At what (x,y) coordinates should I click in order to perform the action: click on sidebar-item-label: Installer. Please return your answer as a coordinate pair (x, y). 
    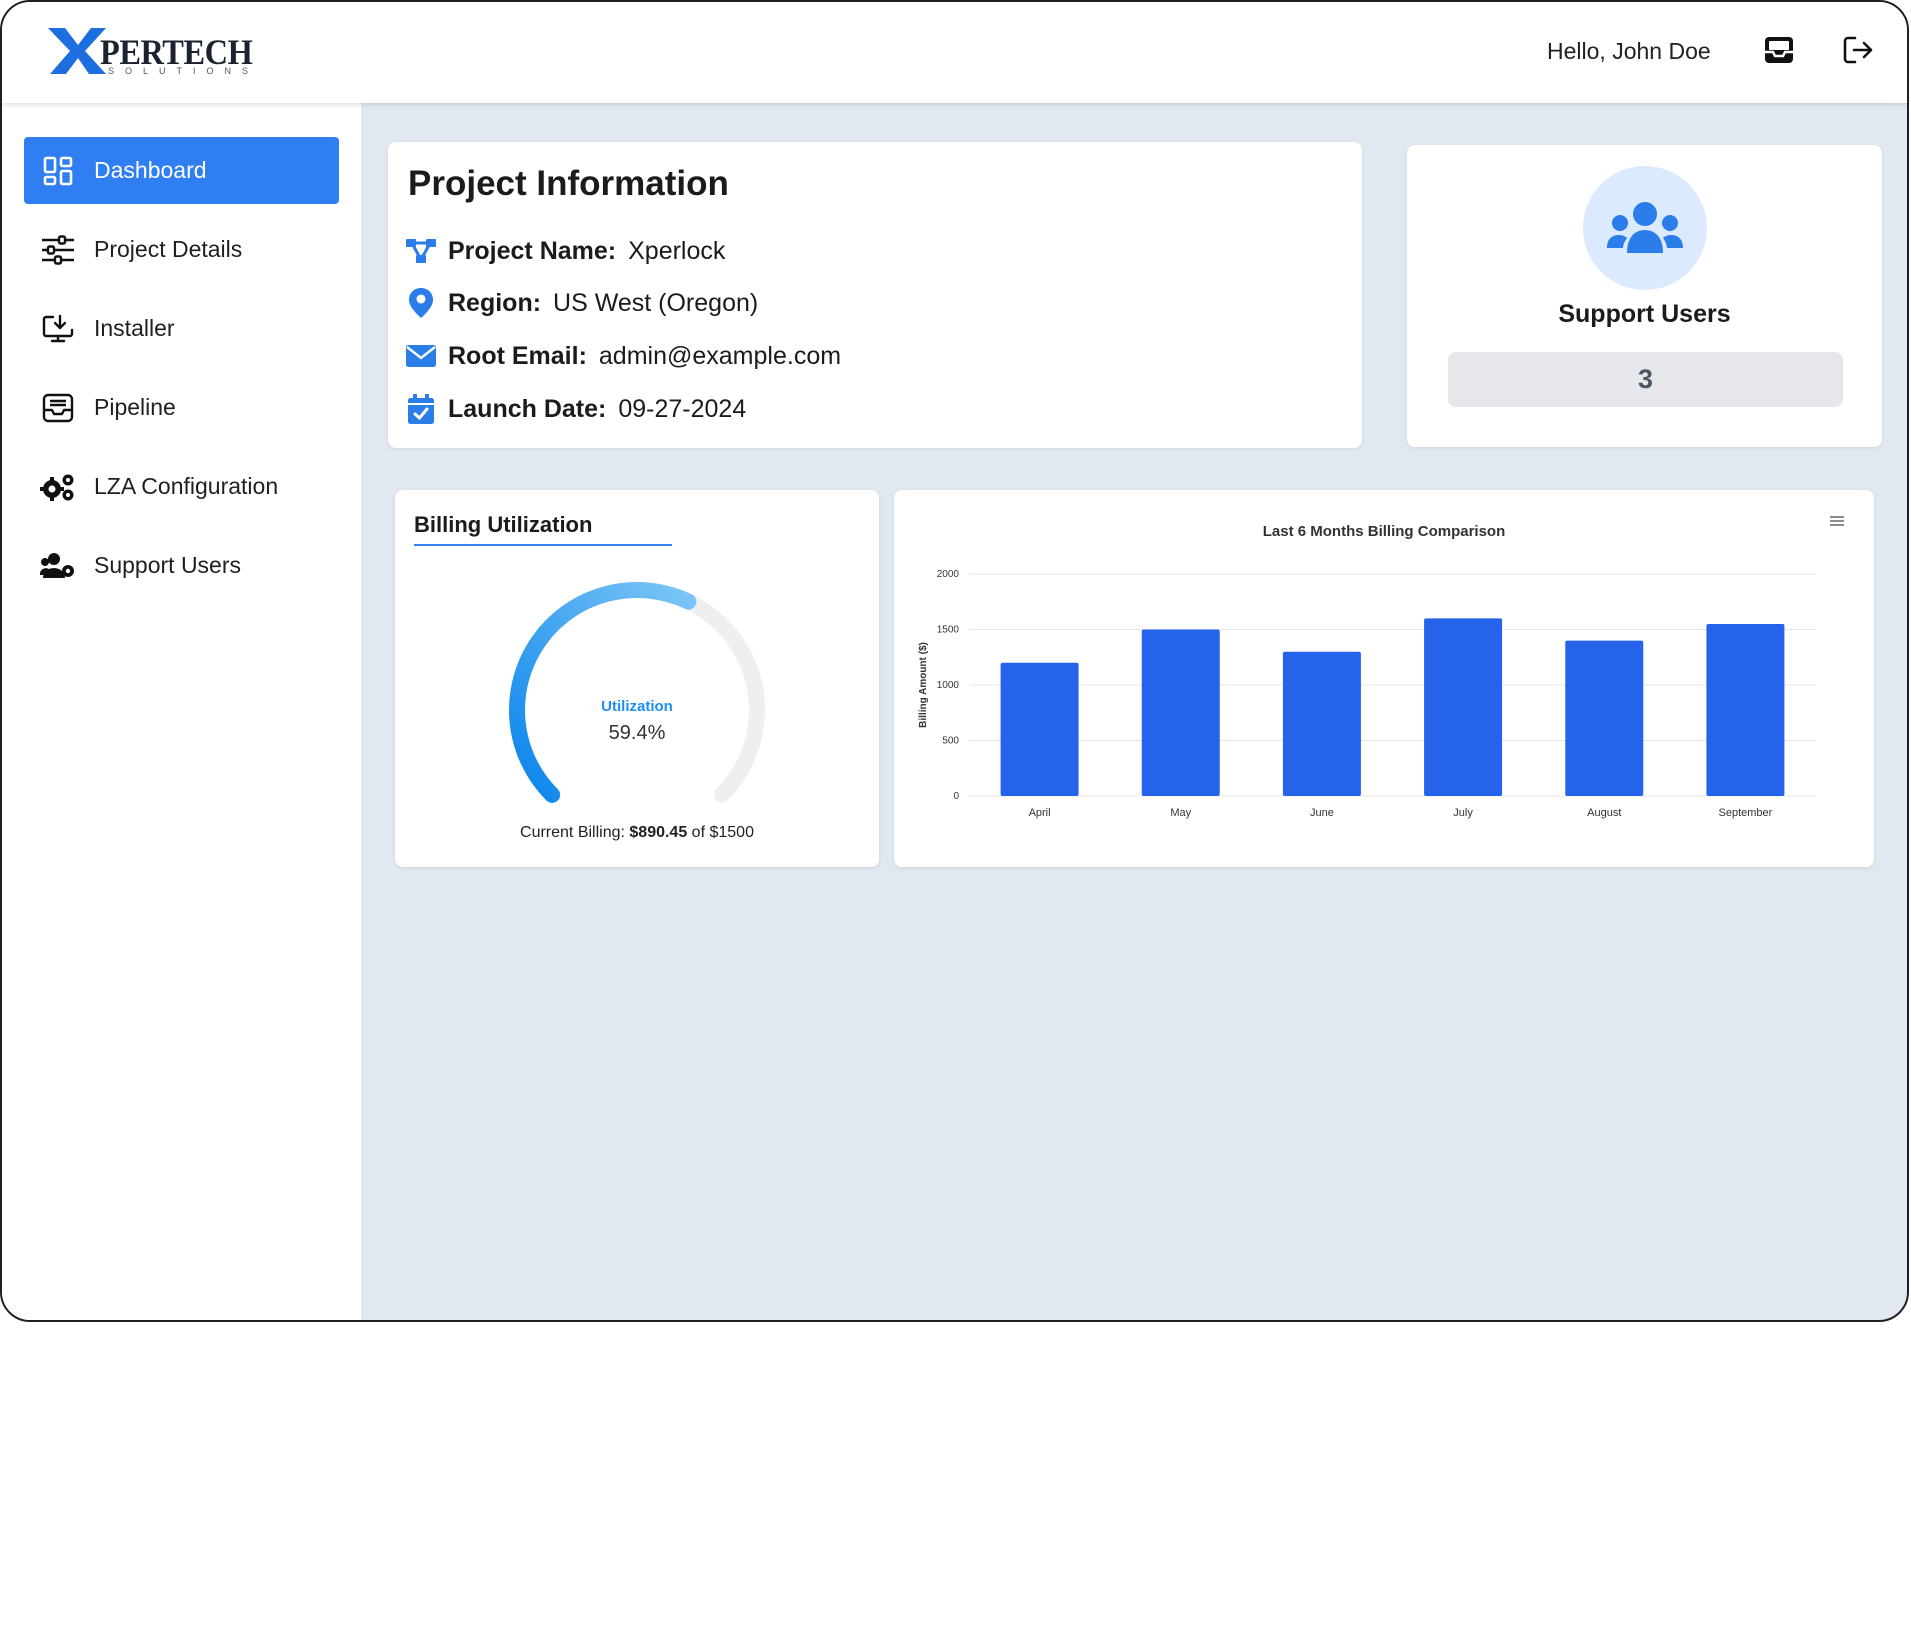
    Looking at the image, I should click on (134, 328).